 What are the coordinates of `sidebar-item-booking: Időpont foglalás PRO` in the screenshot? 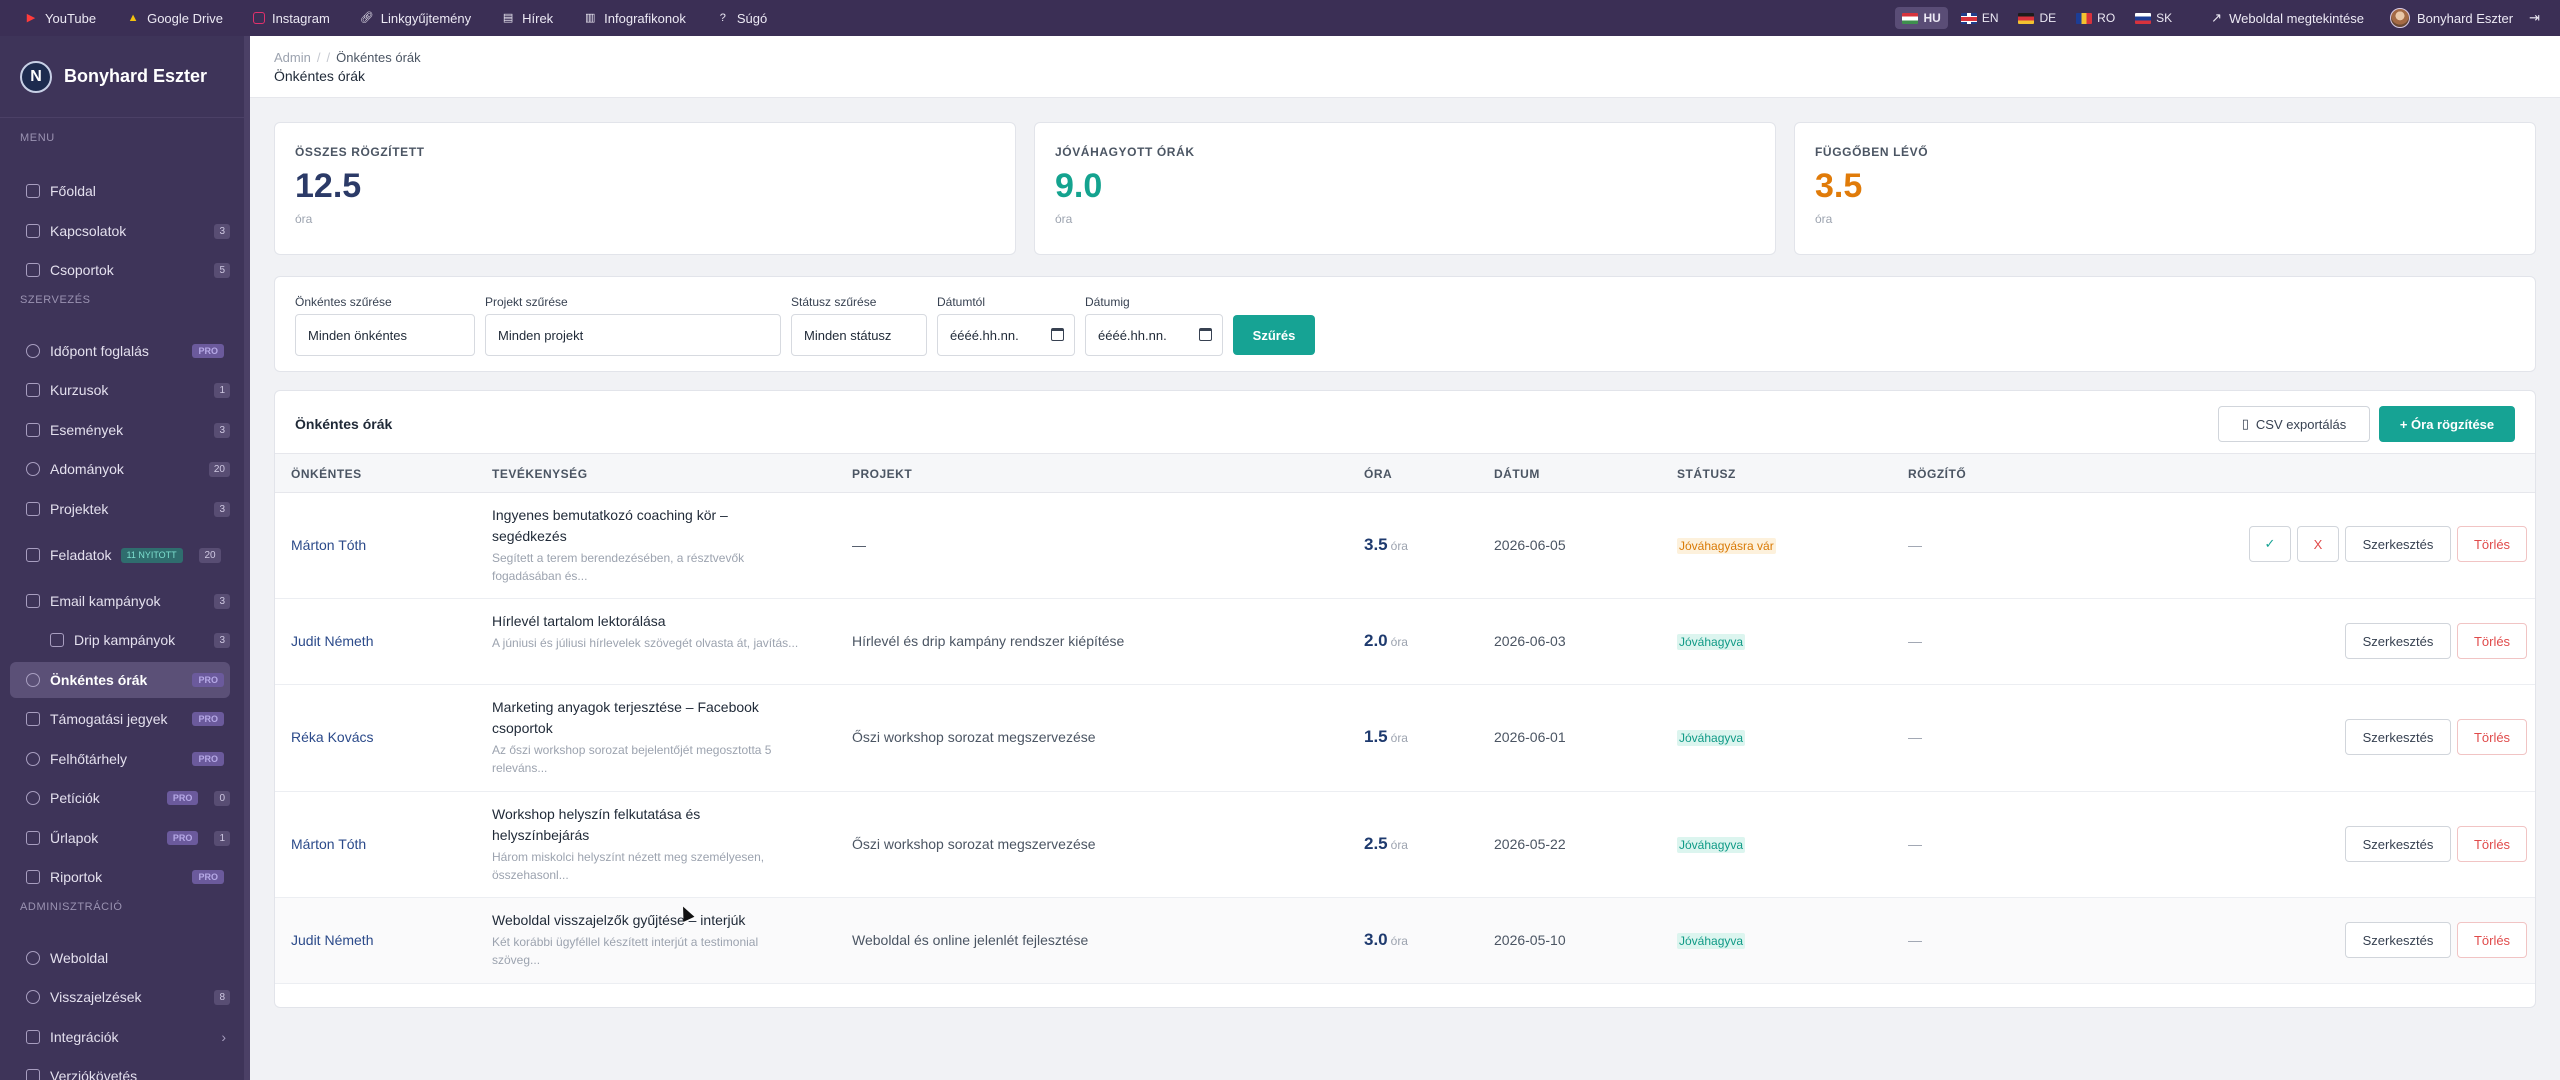 It's located at (120, 351).